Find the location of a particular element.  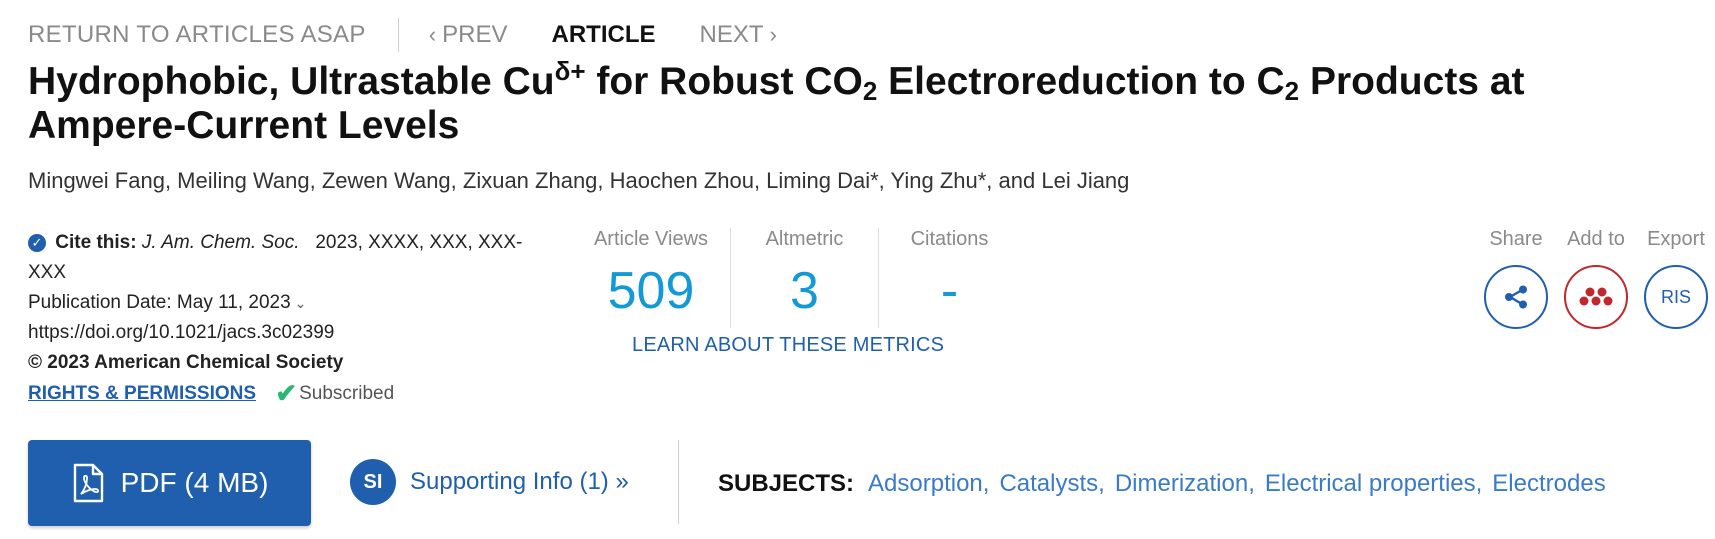

article-actions: Share Add to Export RIS is located at coordinates (1595, 278).